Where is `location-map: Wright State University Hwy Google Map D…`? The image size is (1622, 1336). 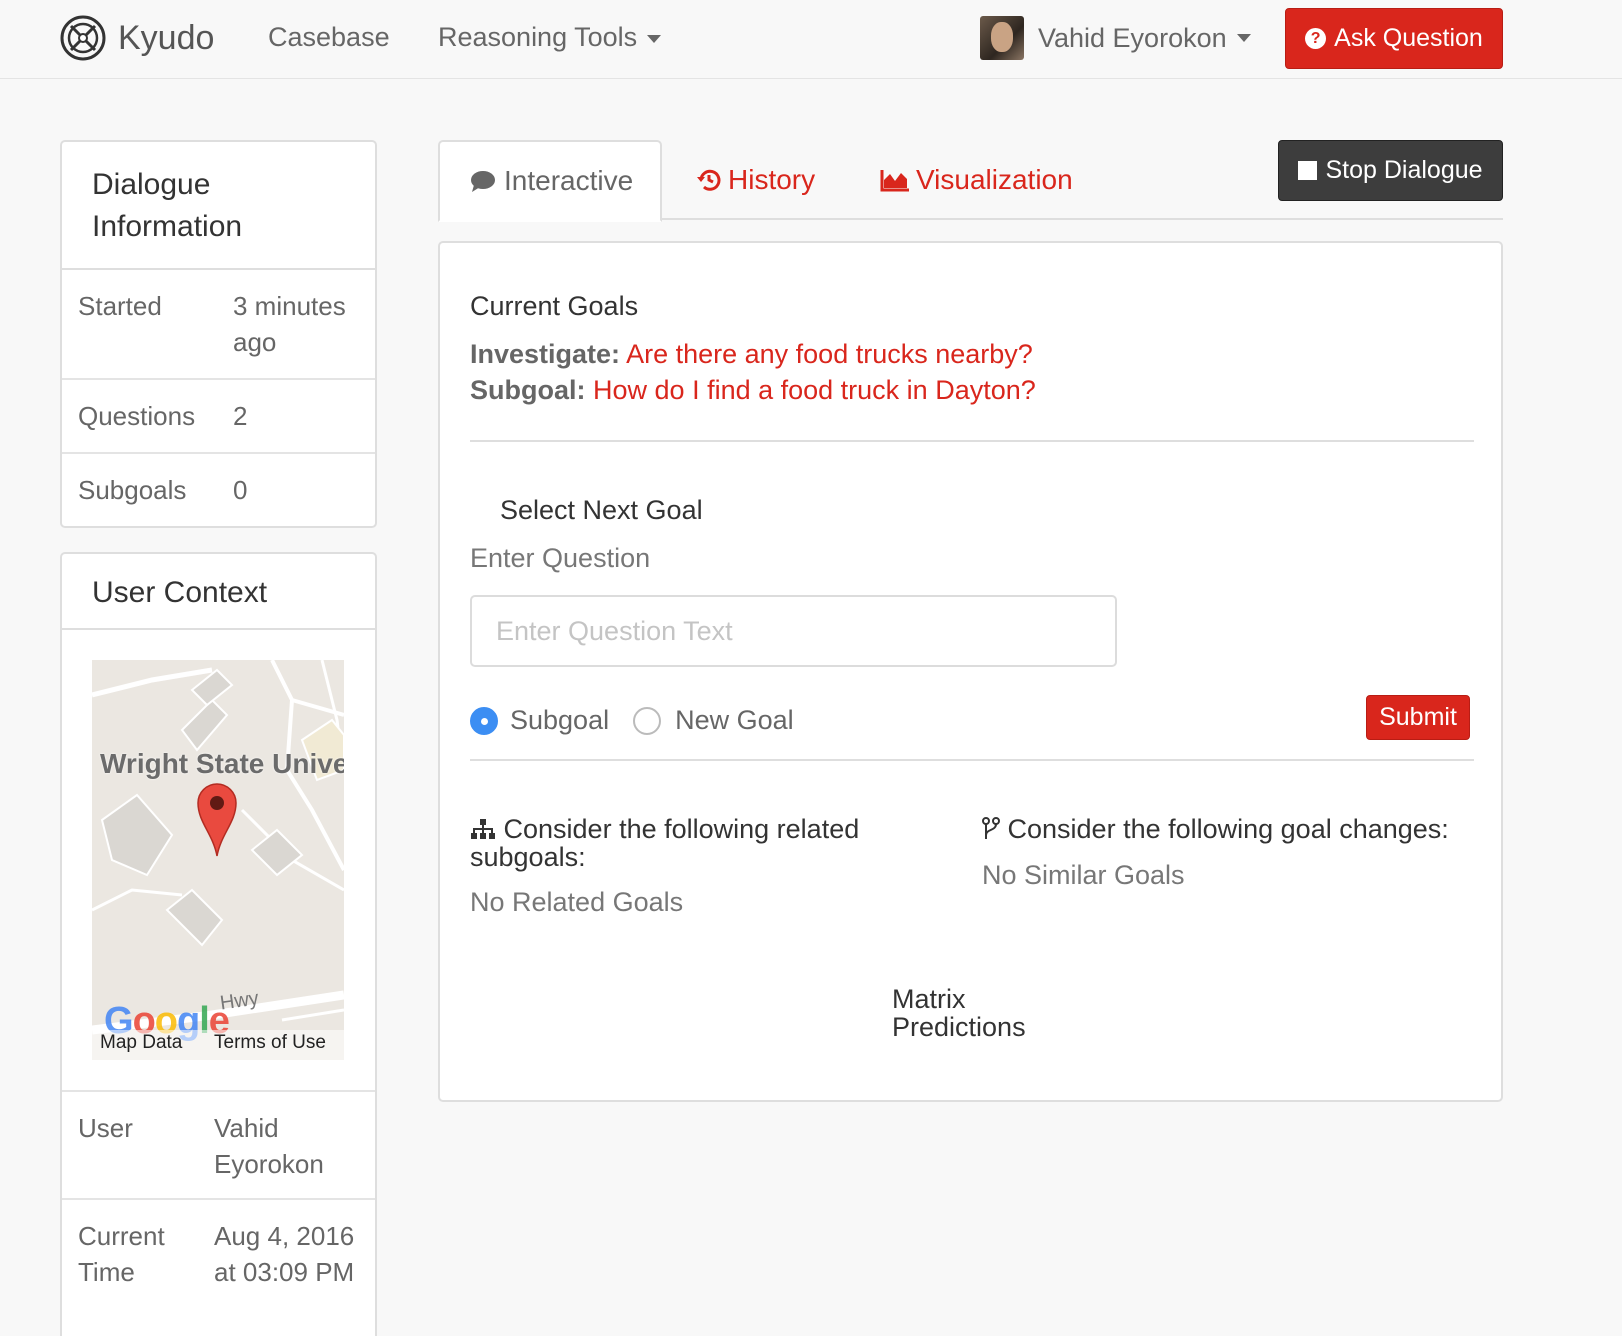
location-map: Wright State University Hwy Google Map D… is located at coordinates (218, 860).